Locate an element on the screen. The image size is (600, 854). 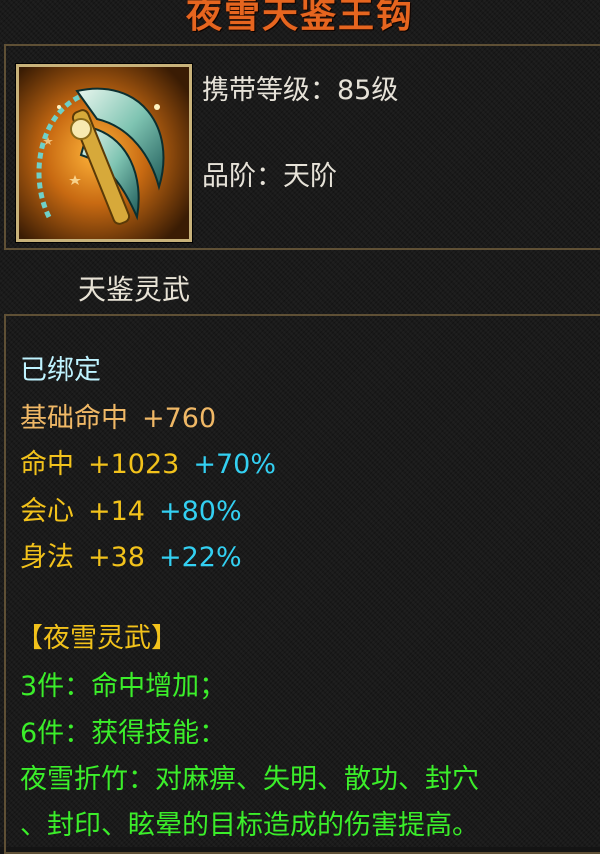
item-name: 夜雪天鉴王钩 is located at coordinates (299, 18).